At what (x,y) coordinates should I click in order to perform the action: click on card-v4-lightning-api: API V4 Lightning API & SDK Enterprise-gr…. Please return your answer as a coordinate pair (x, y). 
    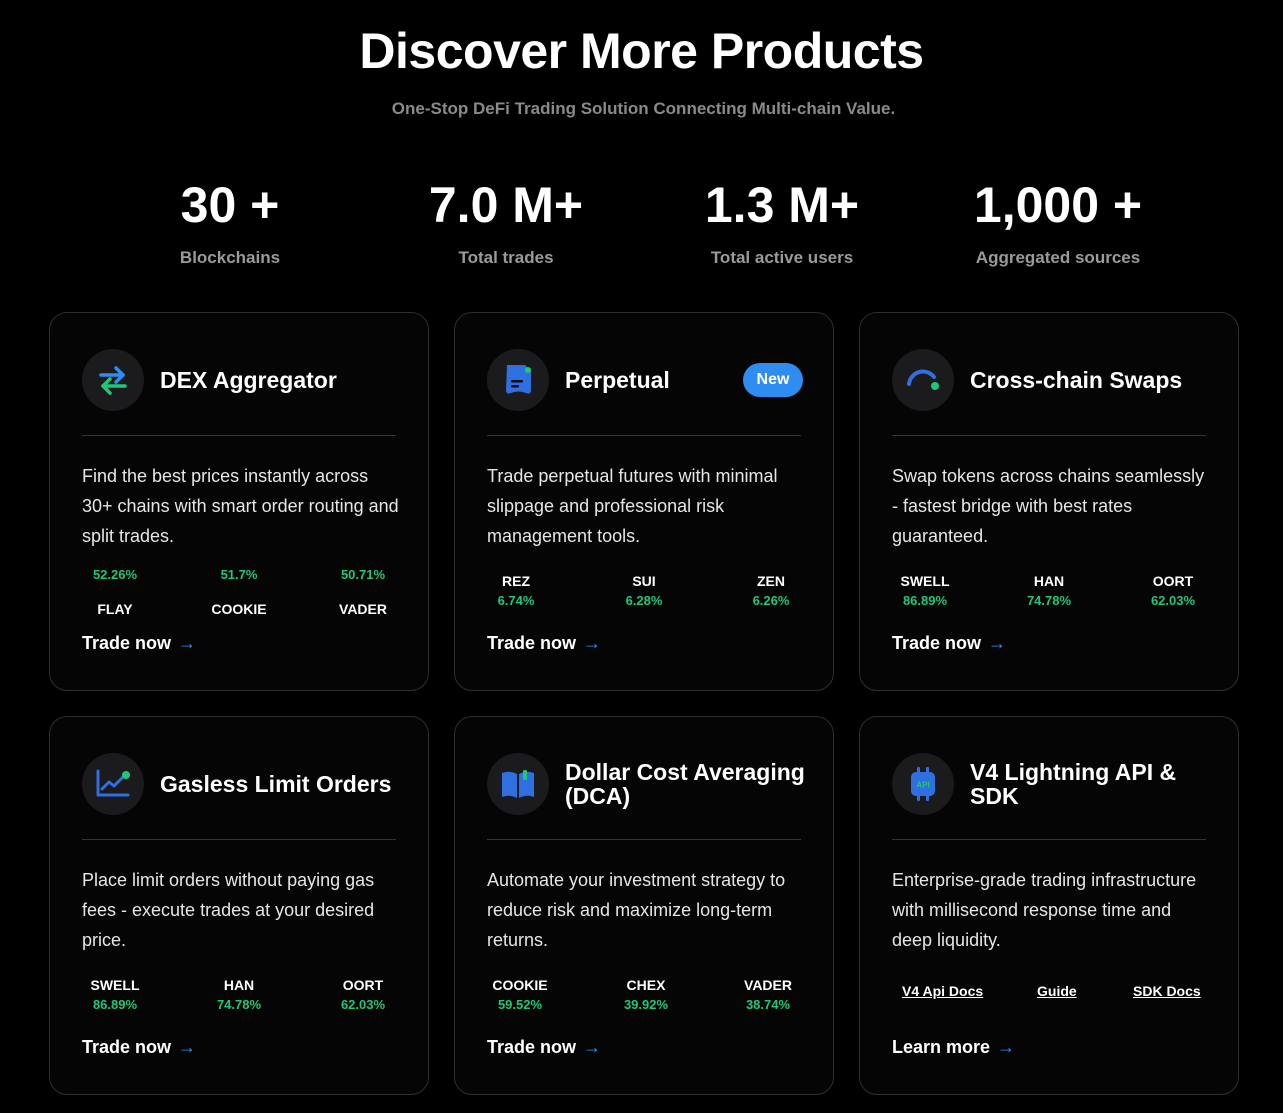
    Looking at the image, I should click on (1049, 905).